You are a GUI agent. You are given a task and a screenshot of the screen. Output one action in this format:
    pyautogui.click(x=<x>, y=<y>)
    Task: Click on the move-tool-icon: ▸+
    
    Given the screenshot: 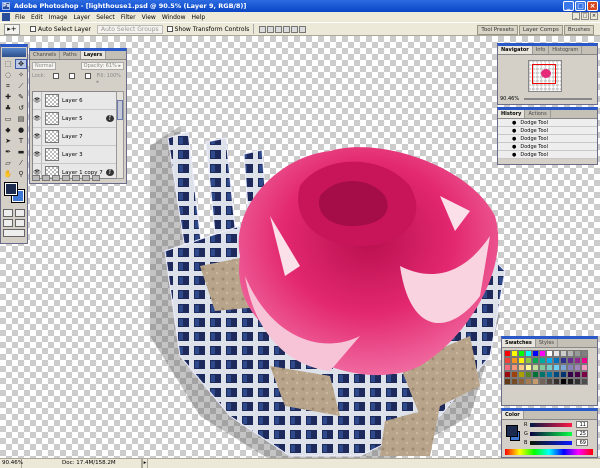 What is the action you would take?
    pyautogui.click(x=12, y=29)
    